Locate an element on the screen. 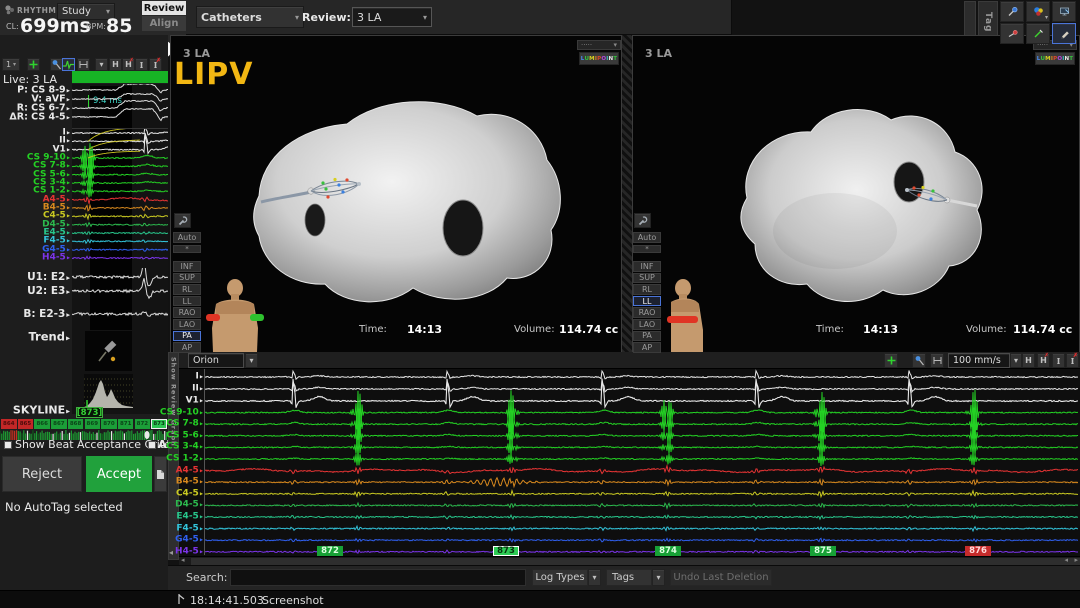 Image resolution: width=1080 pixels, height=608 pixels. tags-button: Tags is located at coordinates (629, 577).